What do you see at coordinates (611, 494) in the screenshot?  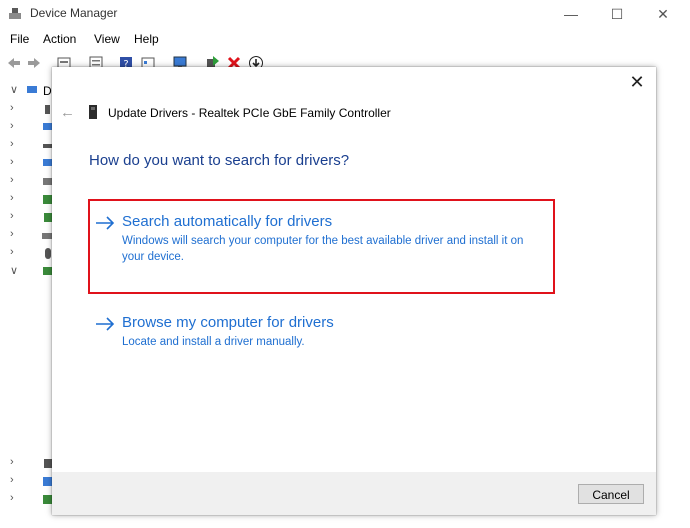 I see `cancel-button: Cancel` at bounding box center [611, 494].